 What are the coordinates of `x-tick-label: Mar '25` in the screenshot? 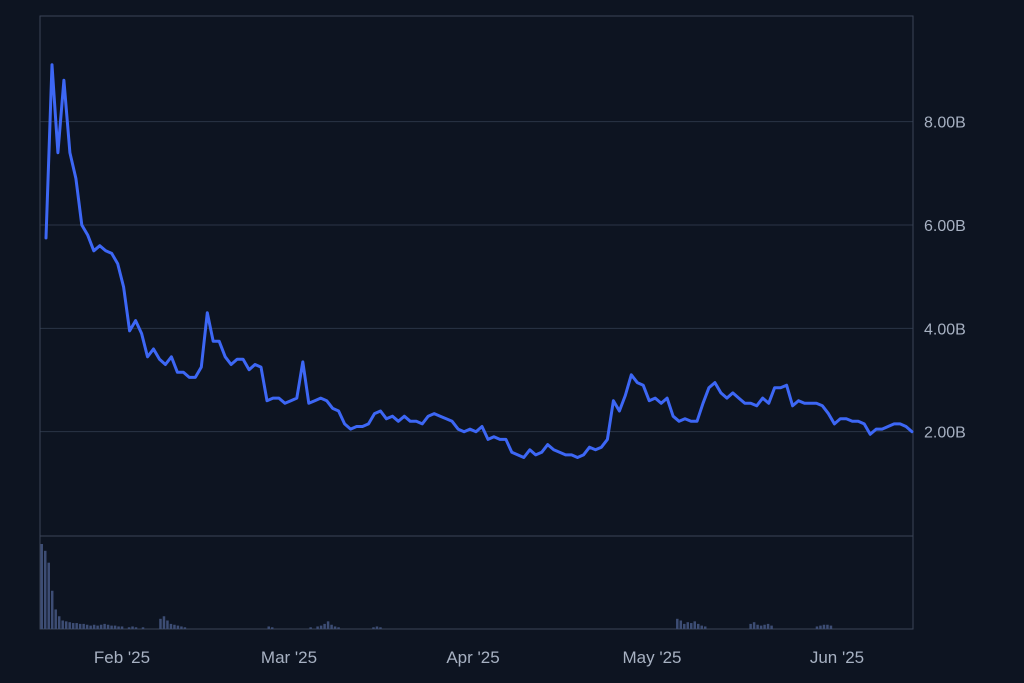 It's located at (289, 657).